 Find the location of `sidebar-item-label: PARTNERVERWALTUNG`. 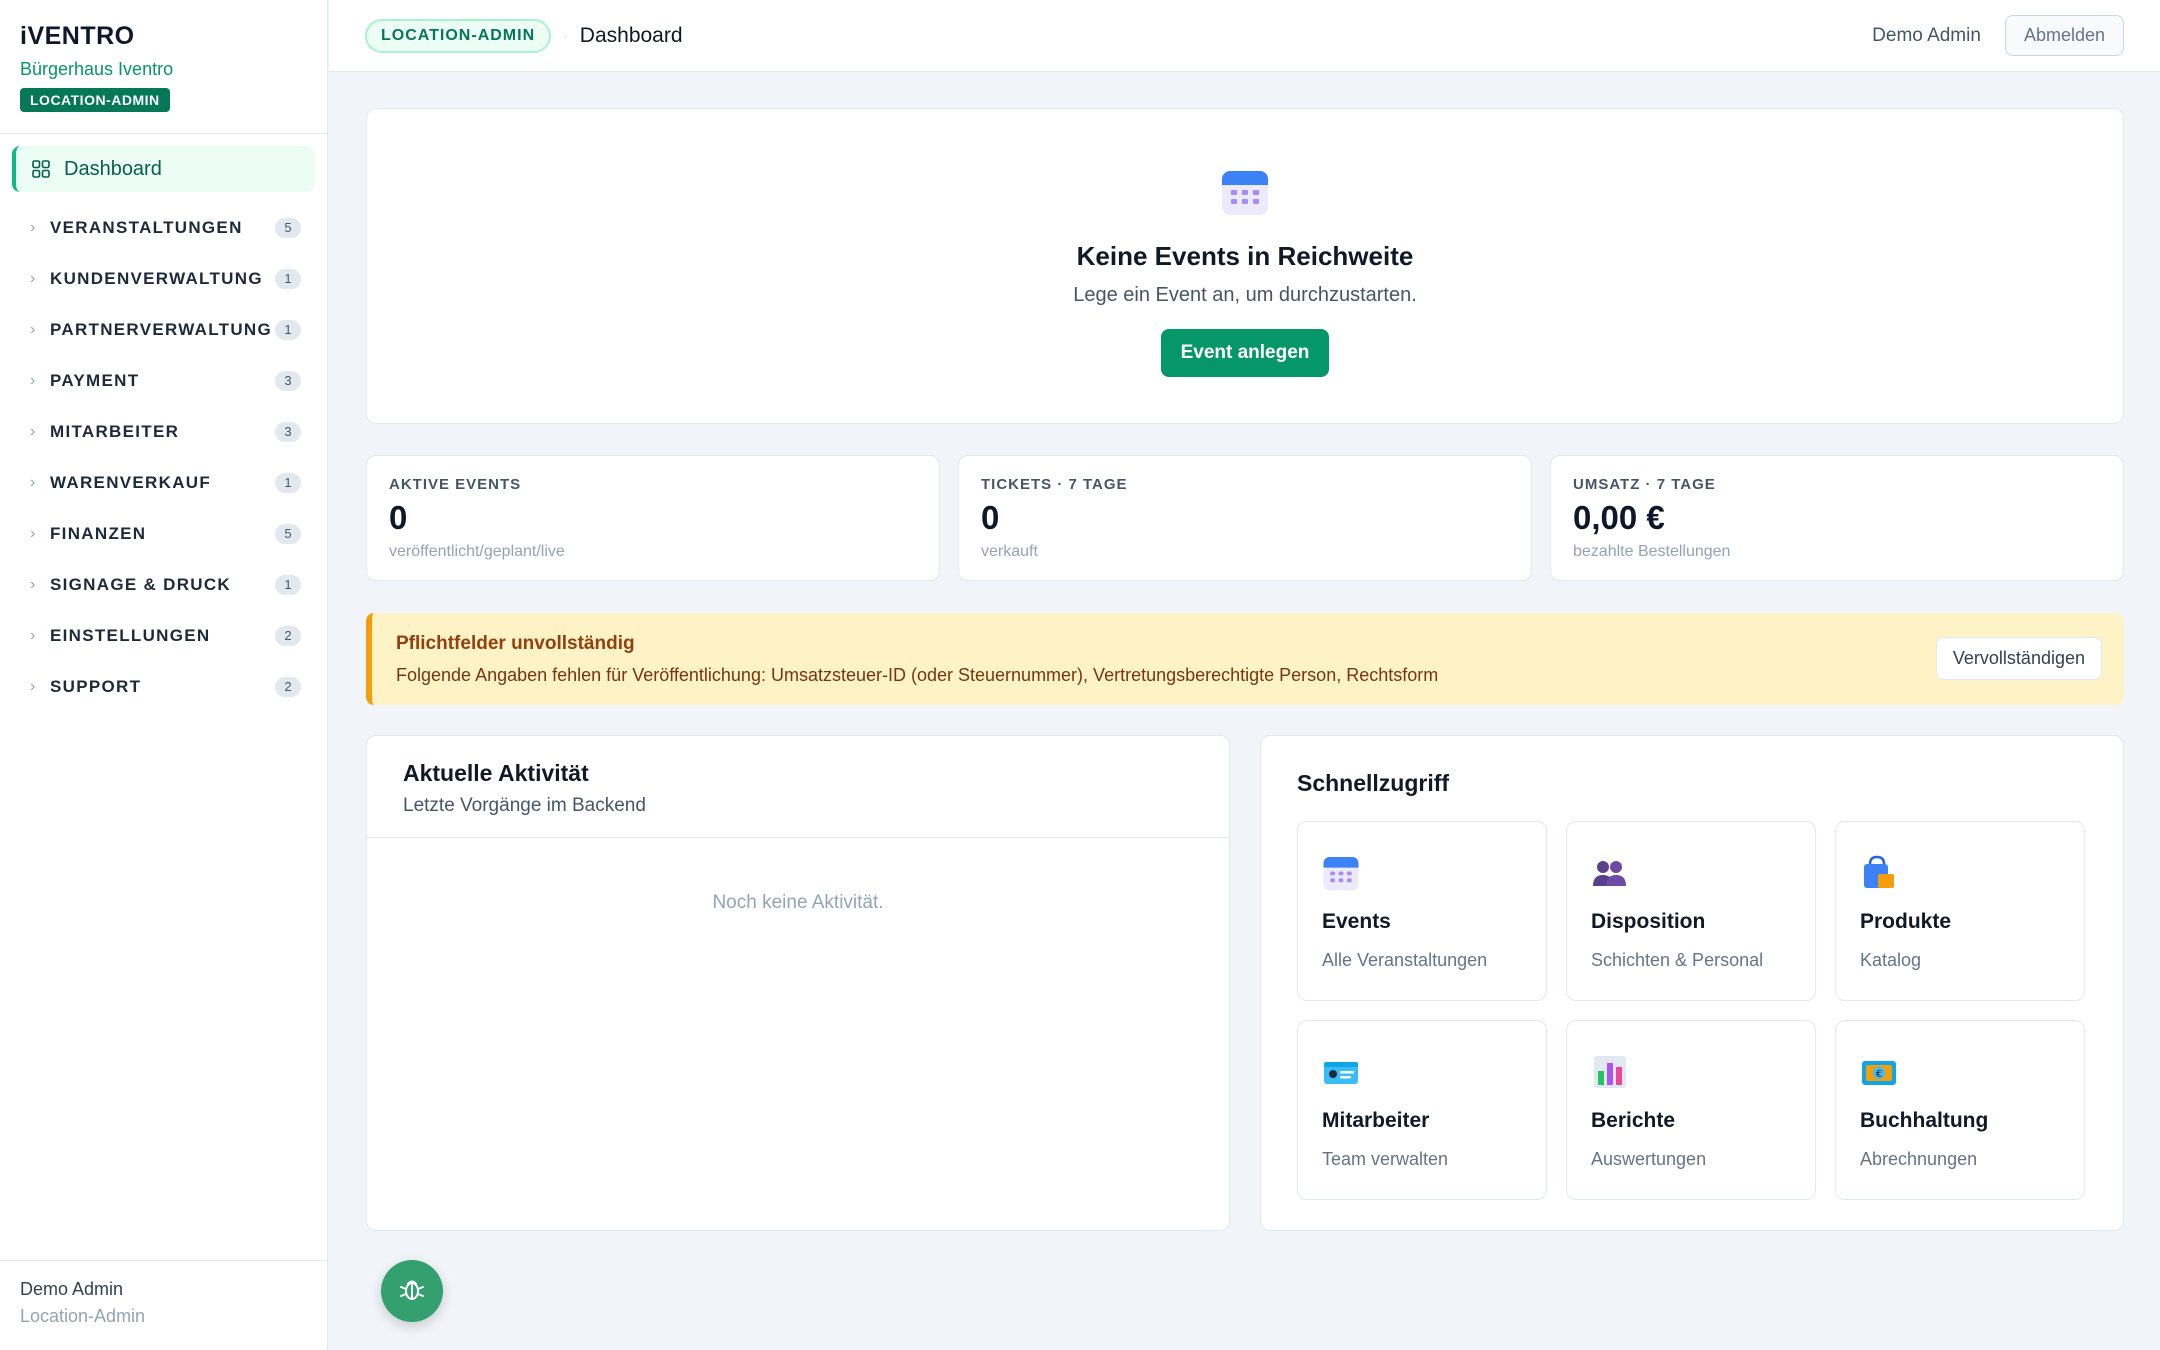

sidebar-item-label: PARTNERVERWALTUNG is located at coordinates (161, 329).